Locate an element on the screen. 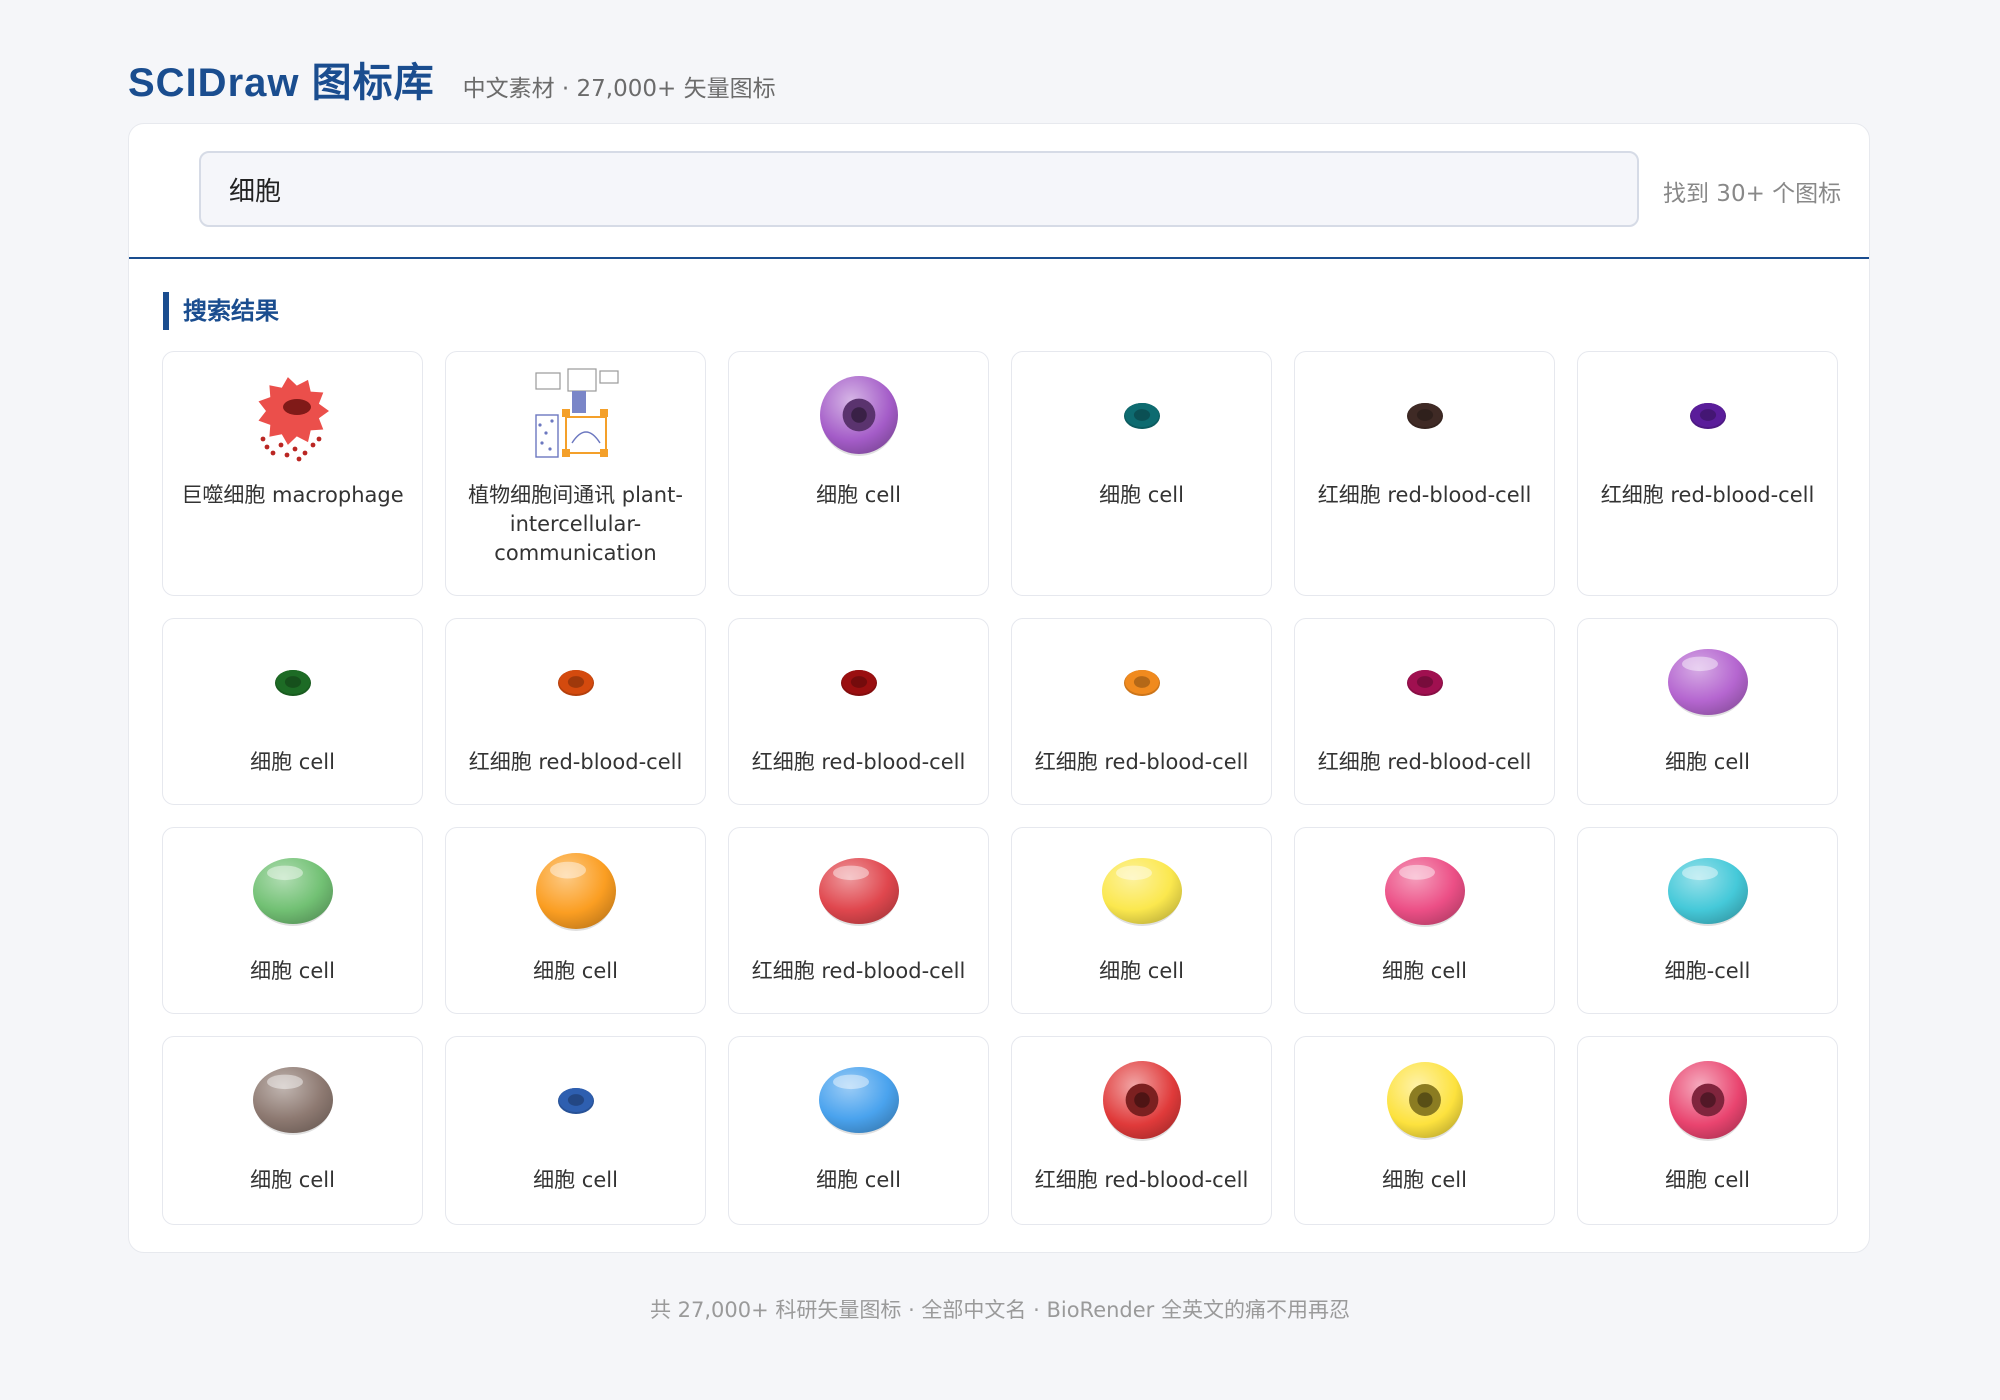 This screenshot has height=1400, width=2000. page-header: SCIDraw 图标库 中文素材 · 27,000+ 矢量图标 is located at coordinates (452, 79).